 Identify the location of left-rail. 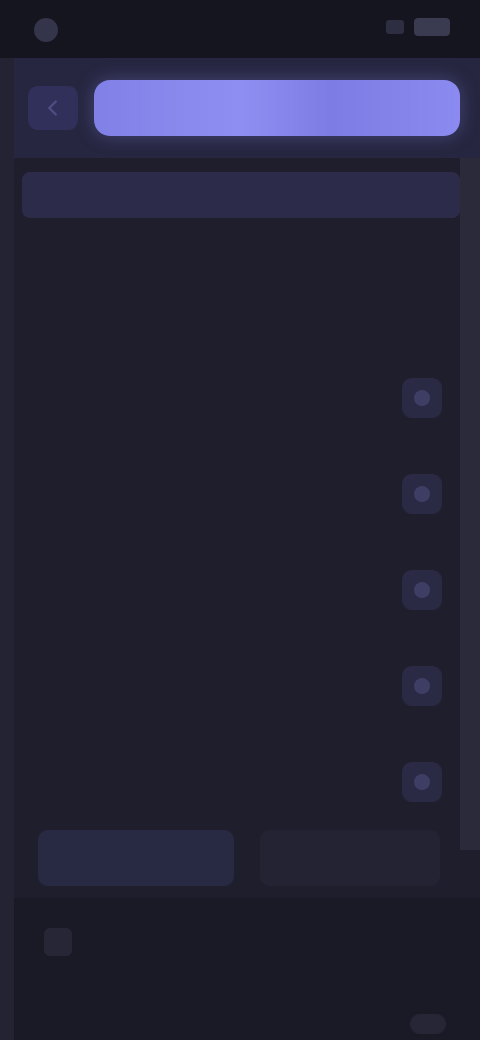
(7, 549).